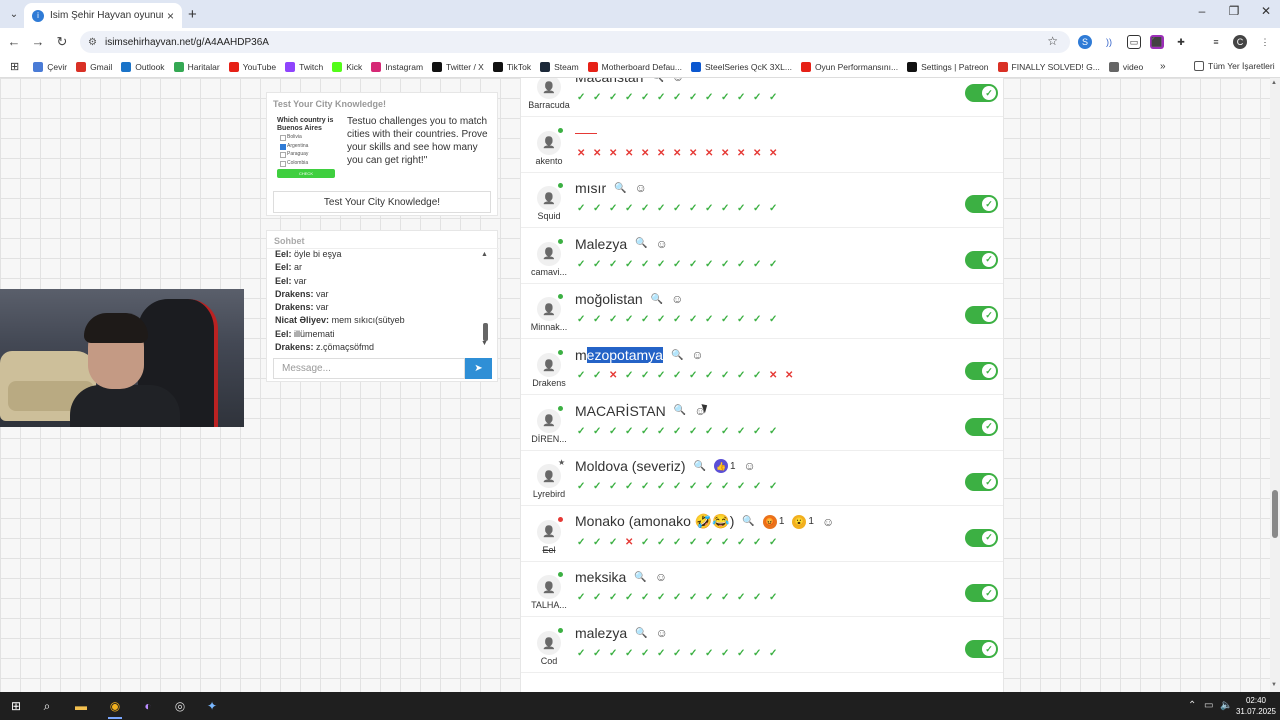  I want to click on reaction: 👍 1, so click(724, 466).